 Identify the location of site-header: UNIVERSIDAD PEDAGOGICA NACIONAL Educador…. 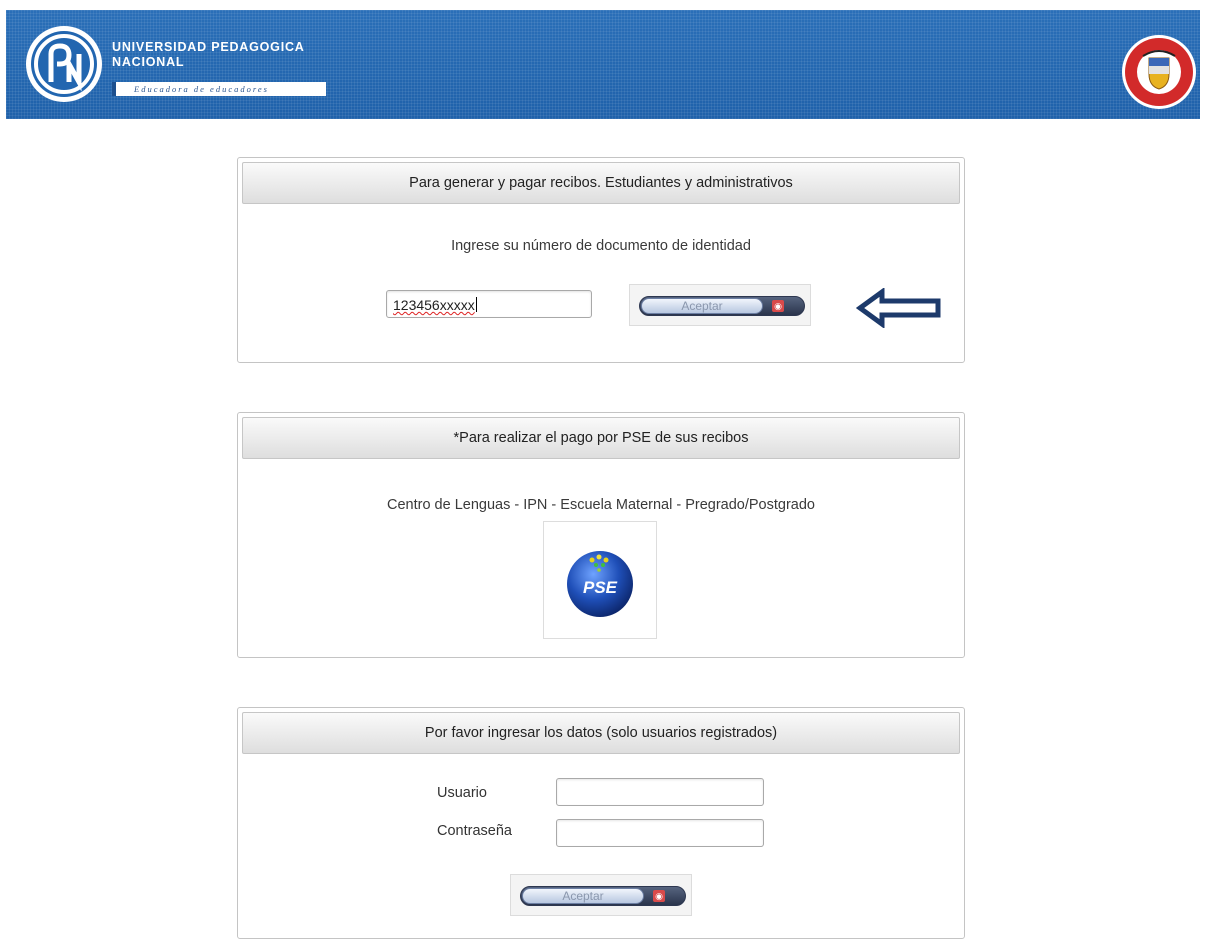
(603, 64).